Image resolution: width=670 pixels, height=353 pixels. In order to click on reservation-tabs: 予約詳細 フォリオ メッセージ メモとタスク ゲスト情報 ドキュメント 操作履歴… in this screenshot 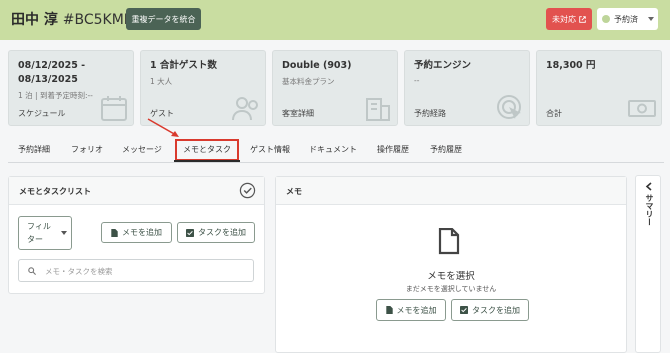, I will do `click(336, 151)`.